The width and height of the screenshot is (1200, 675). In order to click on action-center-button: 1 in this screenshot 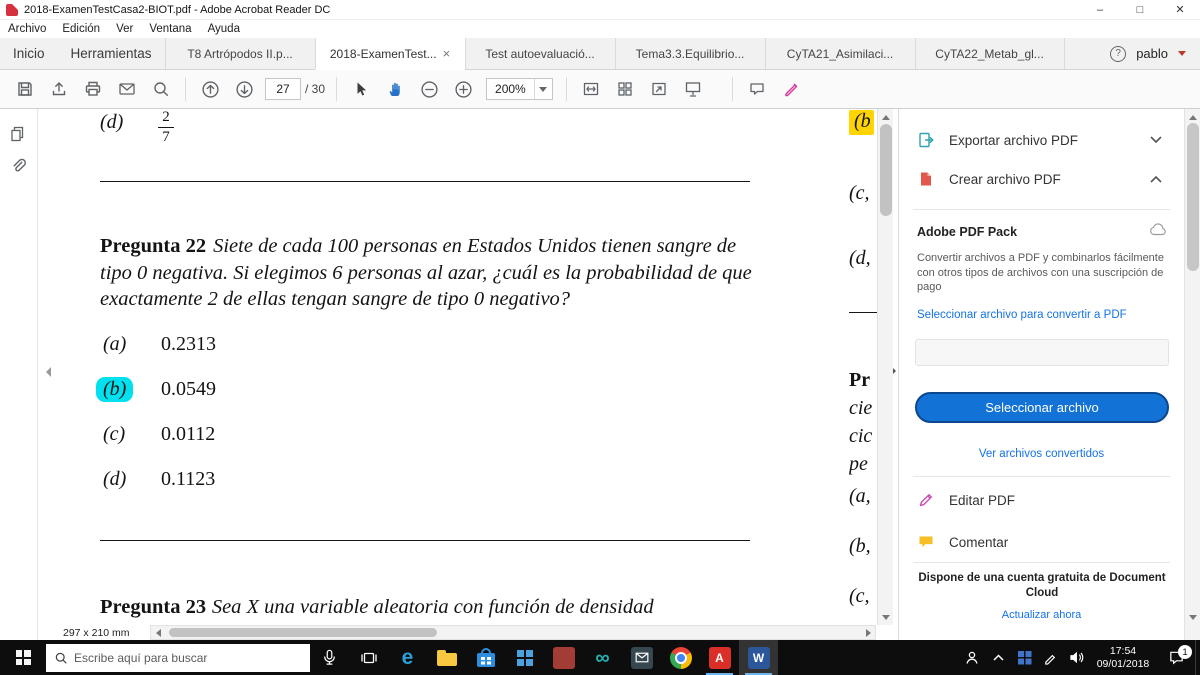, I will do `click(1176, 657)`.